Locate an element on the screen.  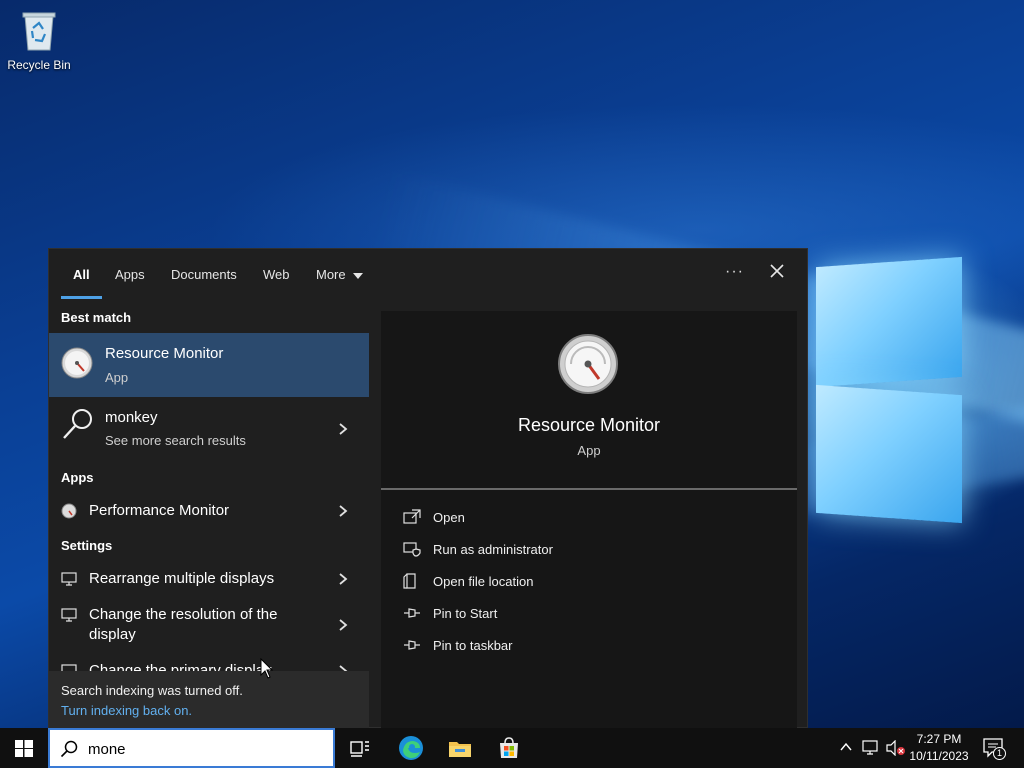
action-pin-to-start: Pin to Start is located at coordinates (593, 615).